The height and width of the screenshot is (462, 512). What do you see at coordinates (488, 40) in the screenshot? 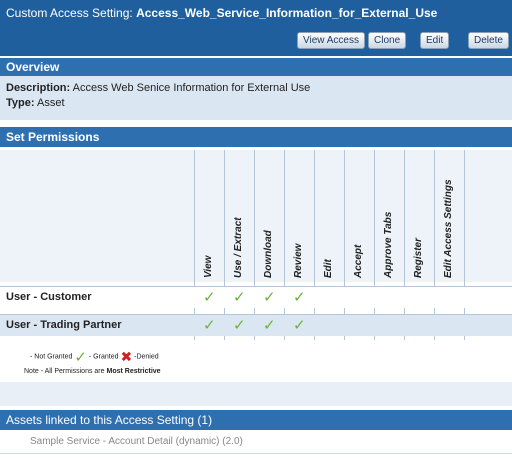
I see `delete-button: Delete` at bounding box center [488, 40].